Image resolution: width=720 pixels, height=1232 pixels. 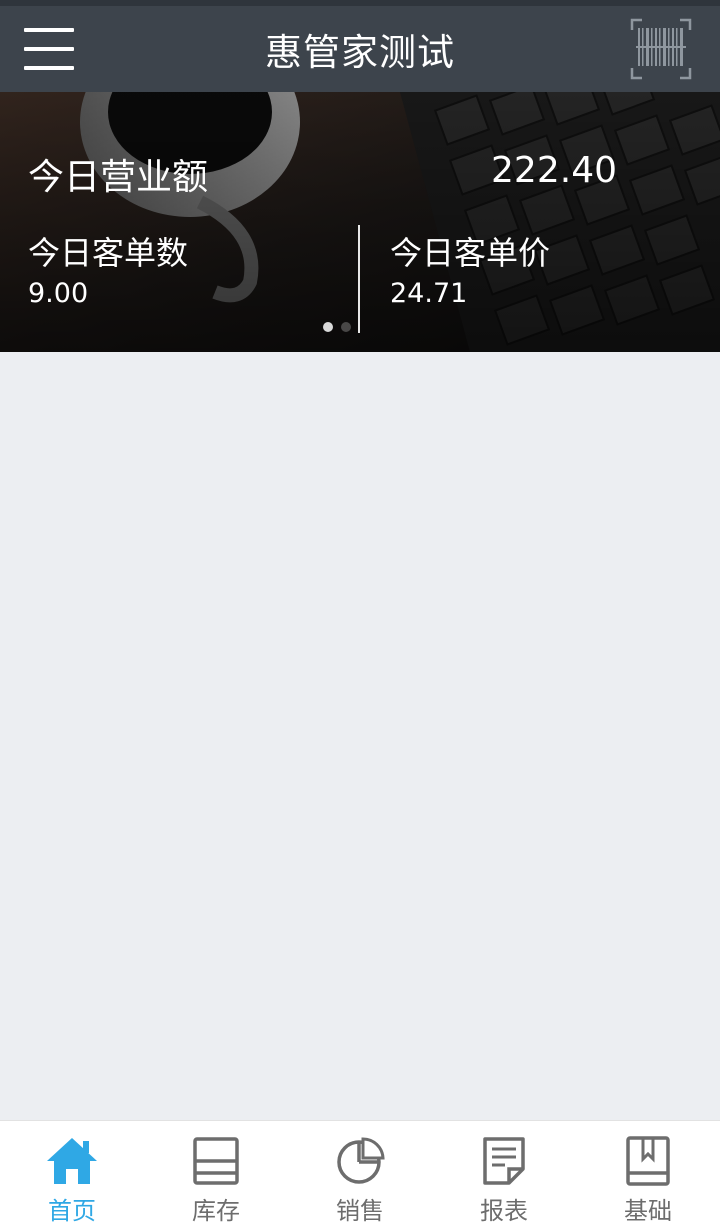 I want to click on tab-sales: 销售, so click(x=360, y=1176).